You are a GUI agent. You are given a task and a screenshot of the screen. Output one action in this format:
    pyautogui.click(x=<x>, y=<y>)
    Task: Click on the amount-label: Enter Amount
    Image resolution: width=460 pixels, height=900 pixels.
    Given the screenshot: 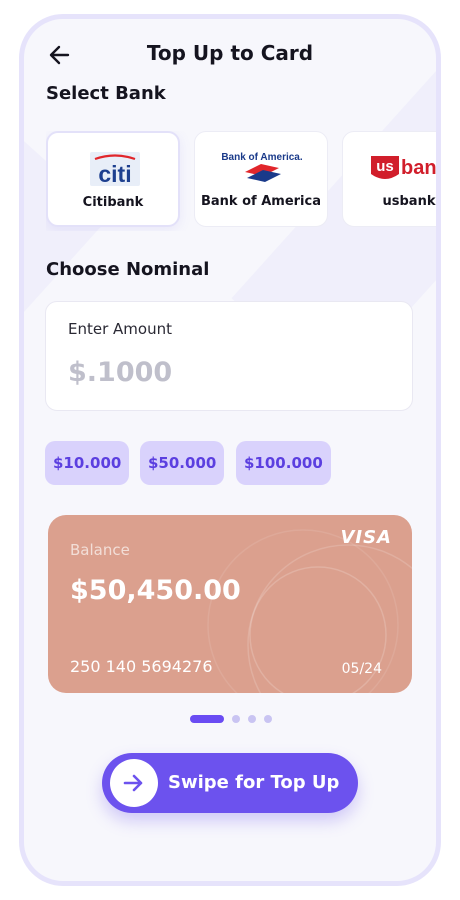 What is the action you would take?
    pyautogui.click(x=120, y=329)
    